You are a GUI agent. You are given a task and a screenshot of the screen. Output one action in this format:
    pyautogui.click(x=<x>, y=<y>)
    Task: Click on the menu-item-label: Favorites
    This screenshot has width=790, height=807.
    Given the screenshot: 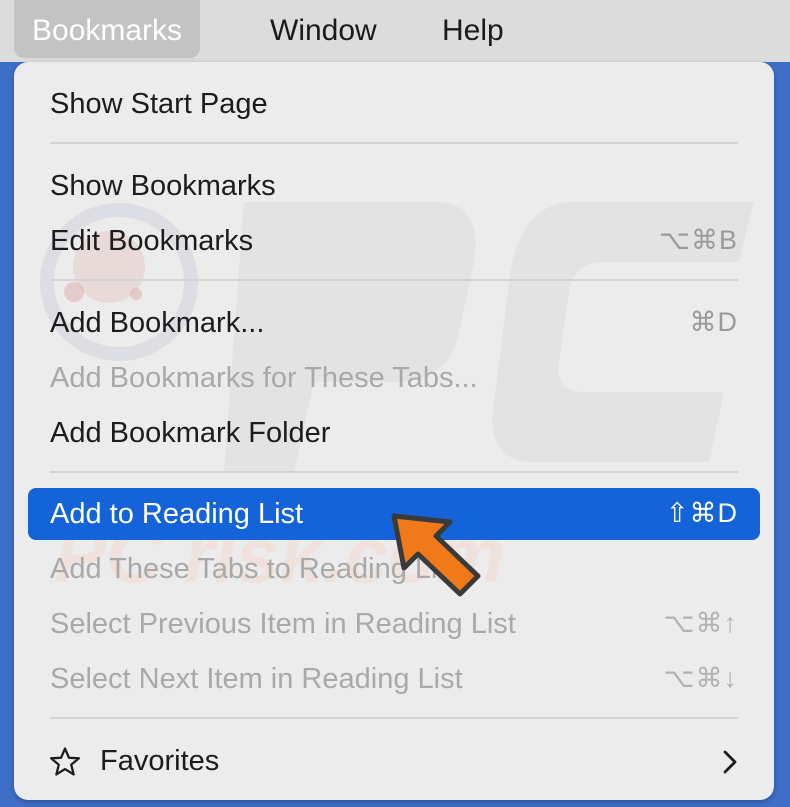 What is the action you would take?
    pyautogui.click(x=160, y=761)
    